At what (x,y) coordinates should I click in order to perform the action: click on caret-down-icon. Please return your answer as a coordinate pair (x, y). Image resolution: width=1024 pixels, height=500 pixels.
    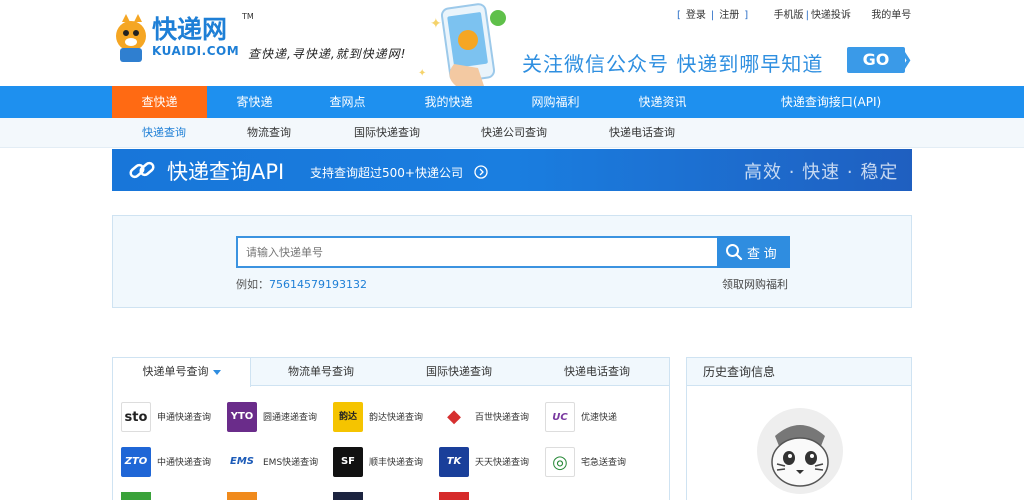
    Looking at the image, I should click on (216, 372).